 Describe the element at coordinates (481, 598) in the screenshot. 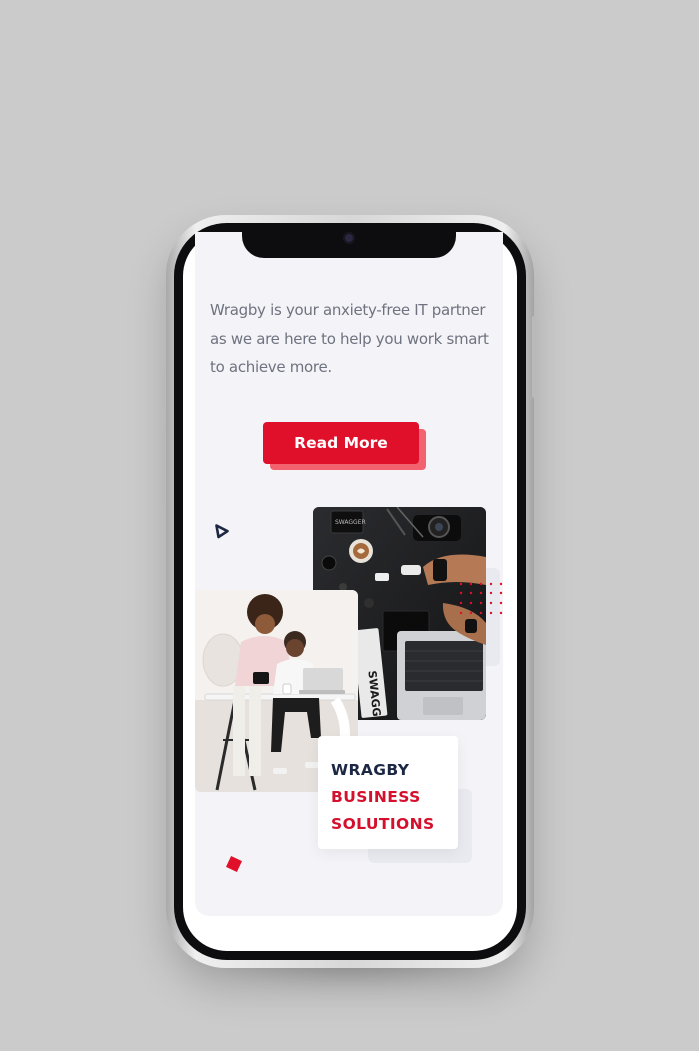

I see `dot-grid-pattern` at that location.